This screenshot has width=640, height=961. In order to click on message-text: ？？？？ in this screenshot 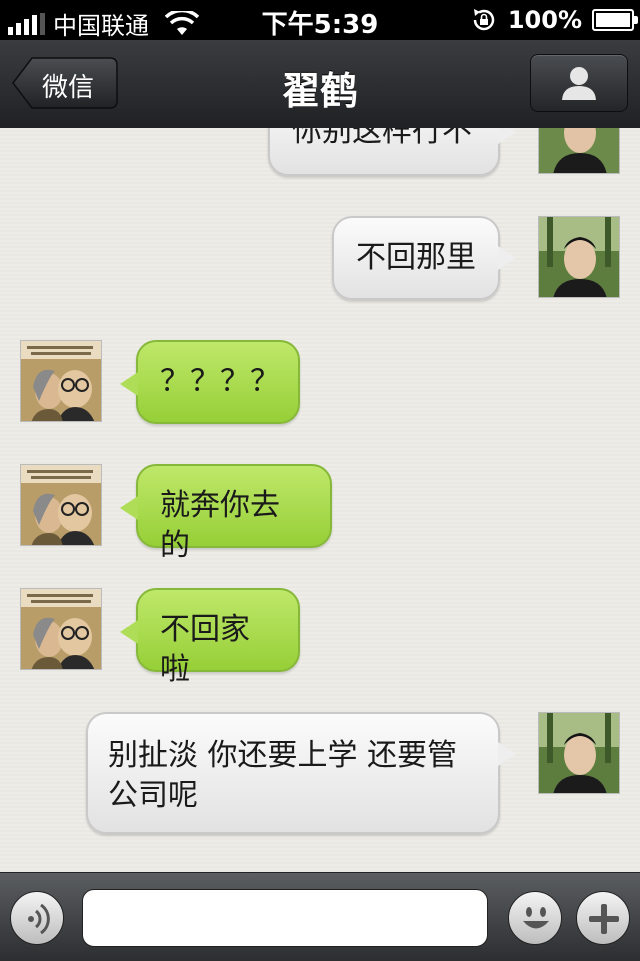, I will do `click(220, 381)`.